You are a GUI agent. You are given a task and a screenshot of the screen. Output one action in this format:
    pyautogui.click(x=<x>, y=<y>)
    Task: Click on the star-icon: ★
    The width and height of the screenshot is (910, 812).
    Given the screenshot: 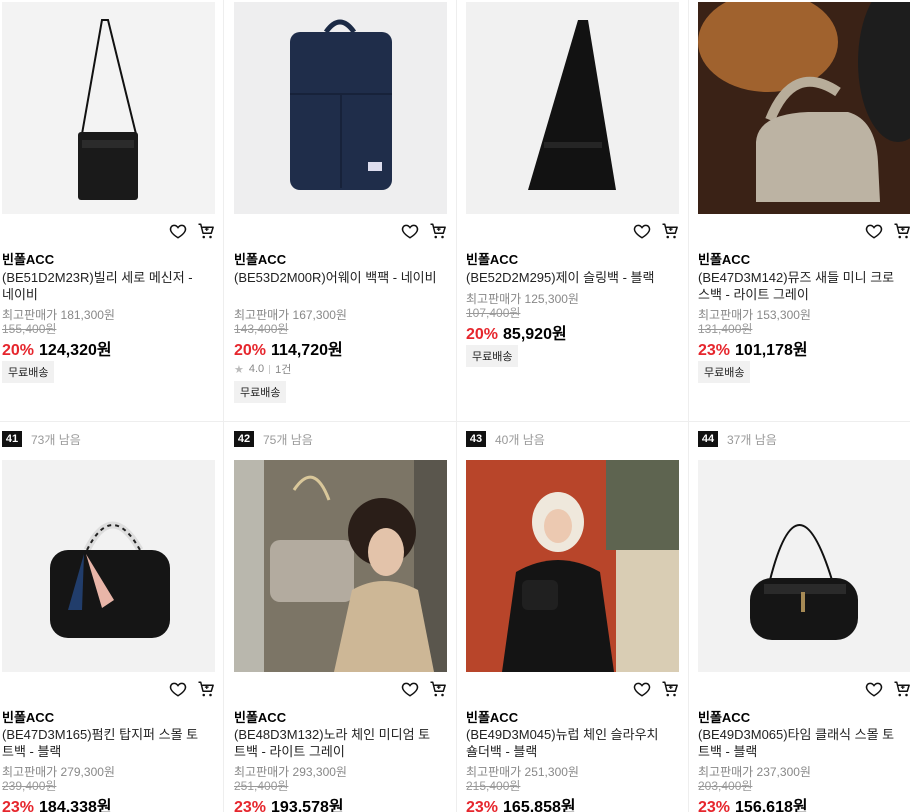 What is the action you would take?
    pyautogui.click(x=239, y=369)
    